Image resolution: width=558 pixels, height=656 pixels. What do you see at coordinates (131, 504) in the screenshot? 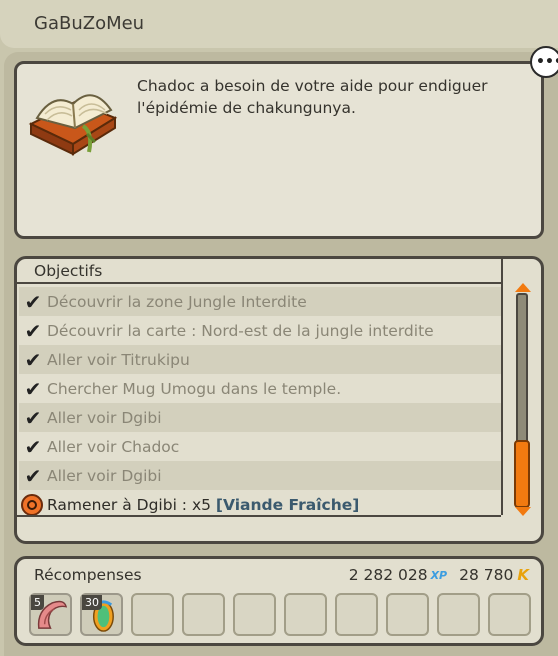
I see `objective-text: Ramener à Dgibi : x5` at bounding box center [131, 504].